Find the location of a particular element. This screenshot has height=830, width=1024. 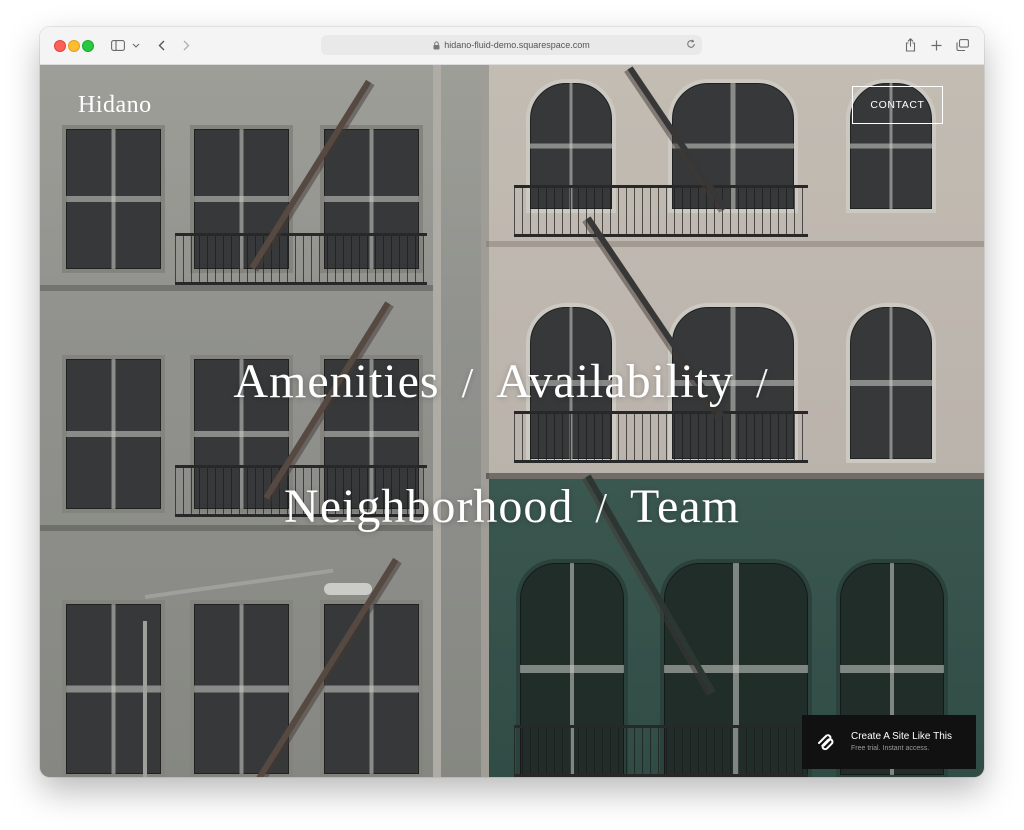

nav-link-amenities: Amenities is located at coordinates (336, 381).